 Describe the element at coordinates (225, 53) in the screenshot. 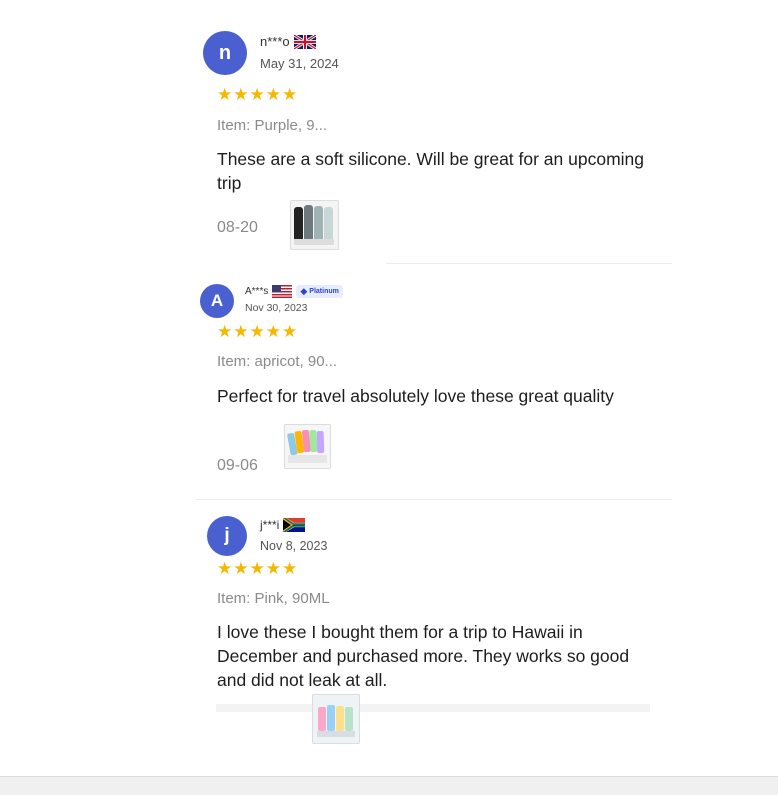

I see `avatar: n` at that location.